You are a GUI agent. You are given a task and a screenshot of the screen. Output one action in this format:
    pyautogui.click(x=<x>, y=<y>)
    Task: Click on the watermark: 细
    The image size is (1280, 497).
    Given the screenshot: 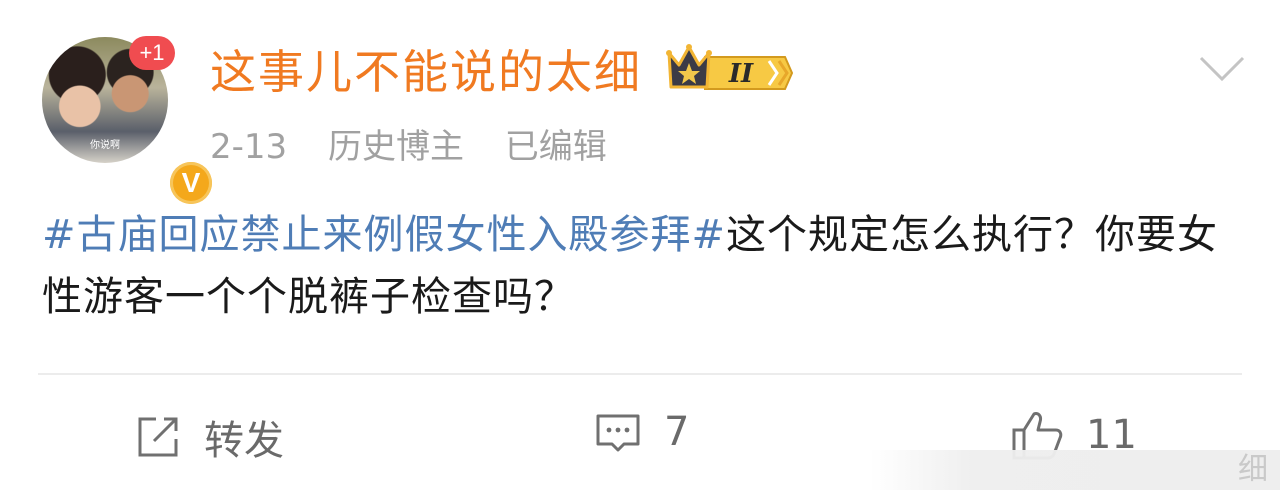 What is the action you would take?
    pyautogui.click(x=1075, y=470)
    